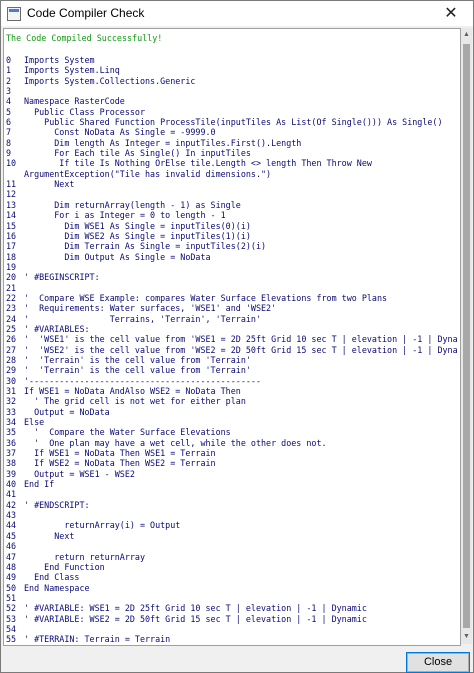 This screenshot has width=474, height=673. Describe the element at coordinates (11, 266) in the screenshot. I see `line-number: 19` at that location.